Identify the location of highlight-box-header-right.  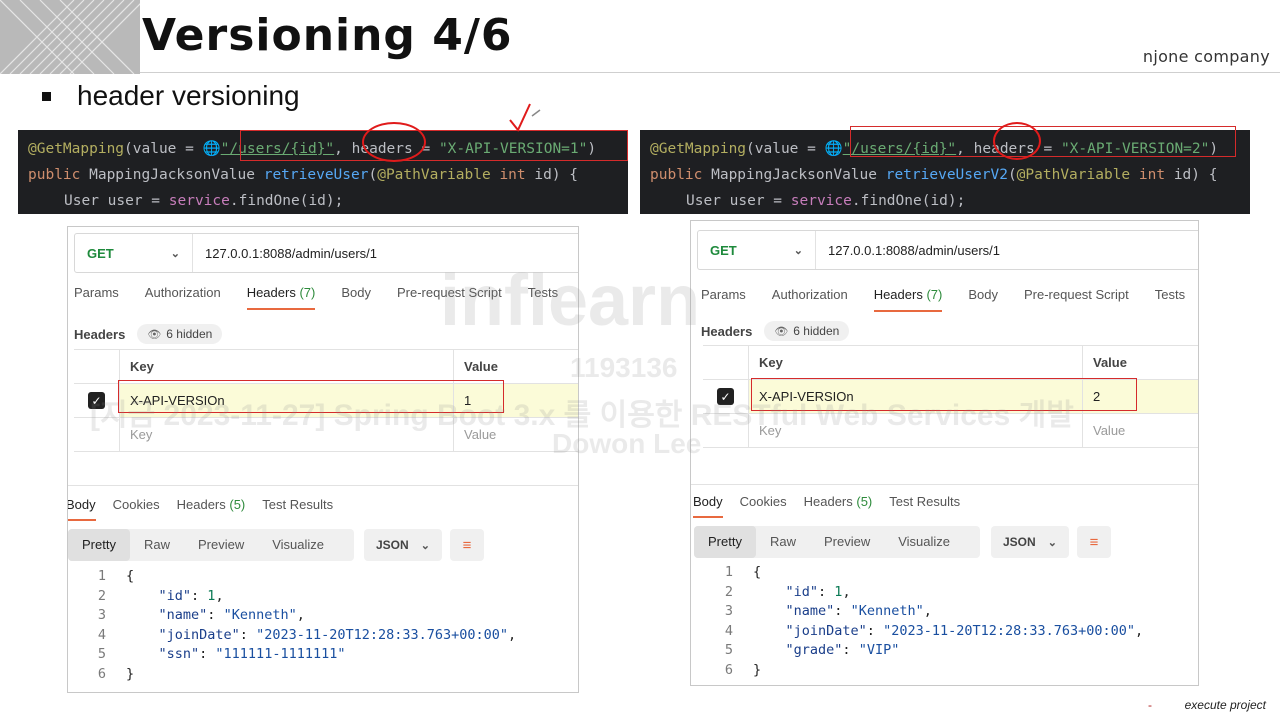
(944, 394).